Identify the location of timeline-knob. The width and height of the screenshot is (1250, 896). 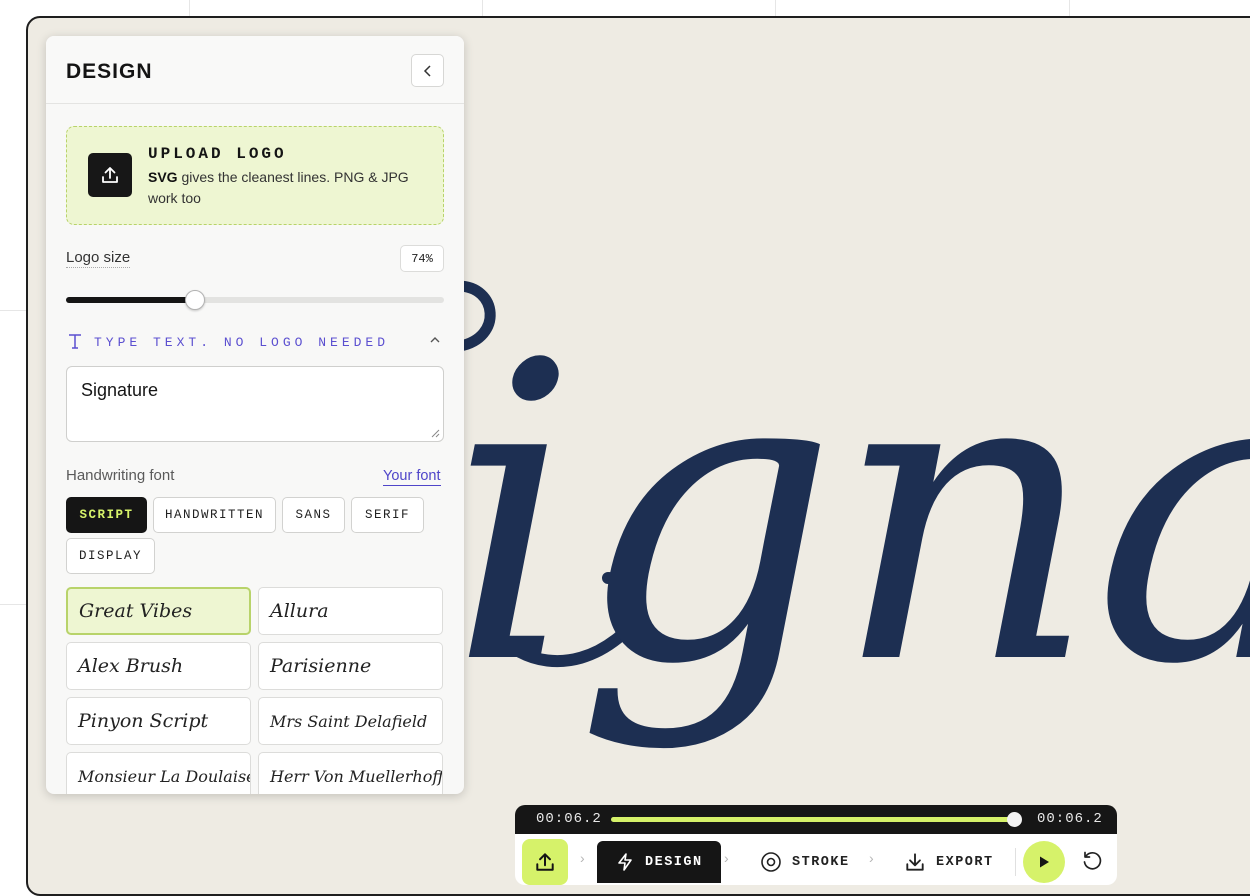
(1014, 819).